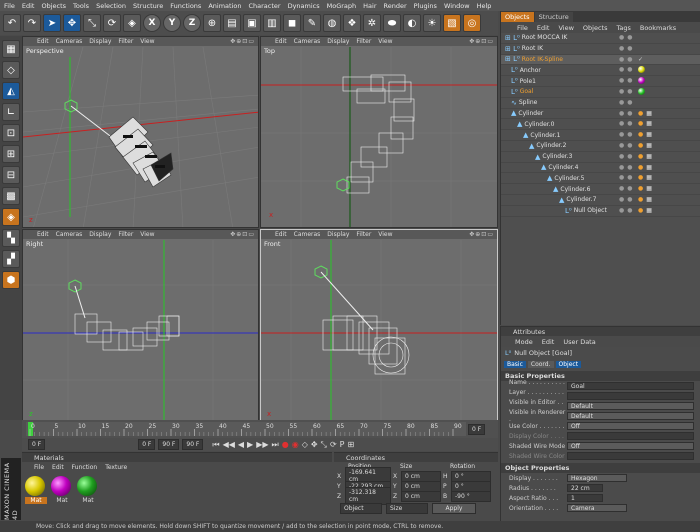  I want to click on x-axis-button: X, so click(152, 23).